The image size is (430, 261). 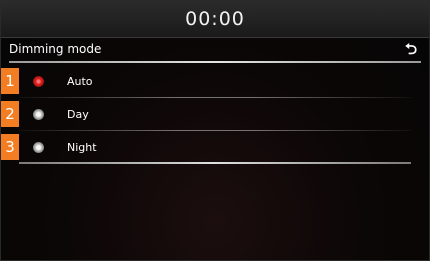 I want to click on option-label: Night, so click(x=82, y=147).